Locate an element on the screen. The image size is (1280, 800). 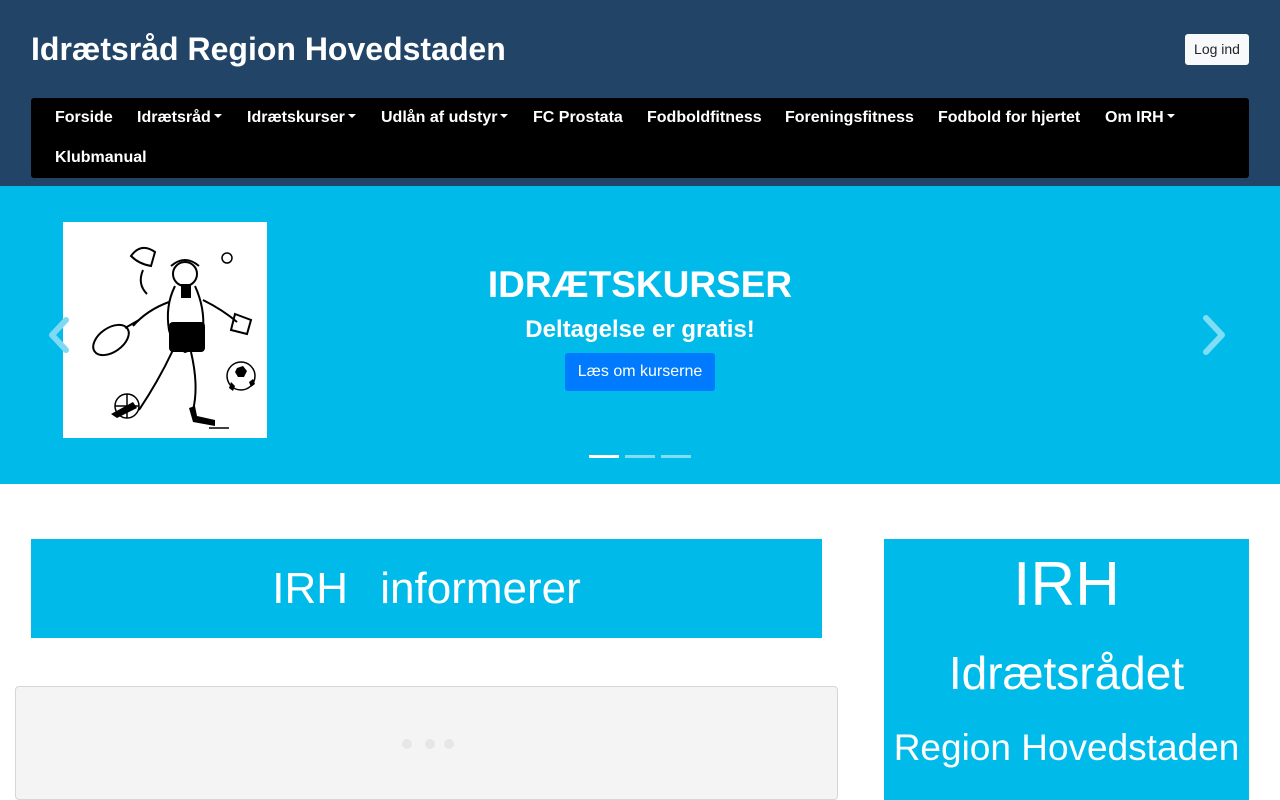
nav-item-label: Om IRH is located at coordinates (1134, 117).